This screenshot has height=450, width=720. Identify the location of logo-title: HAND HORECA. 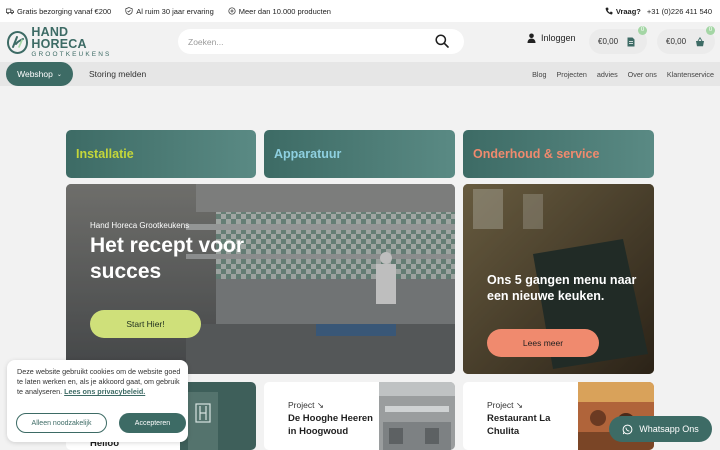
(59, 38).